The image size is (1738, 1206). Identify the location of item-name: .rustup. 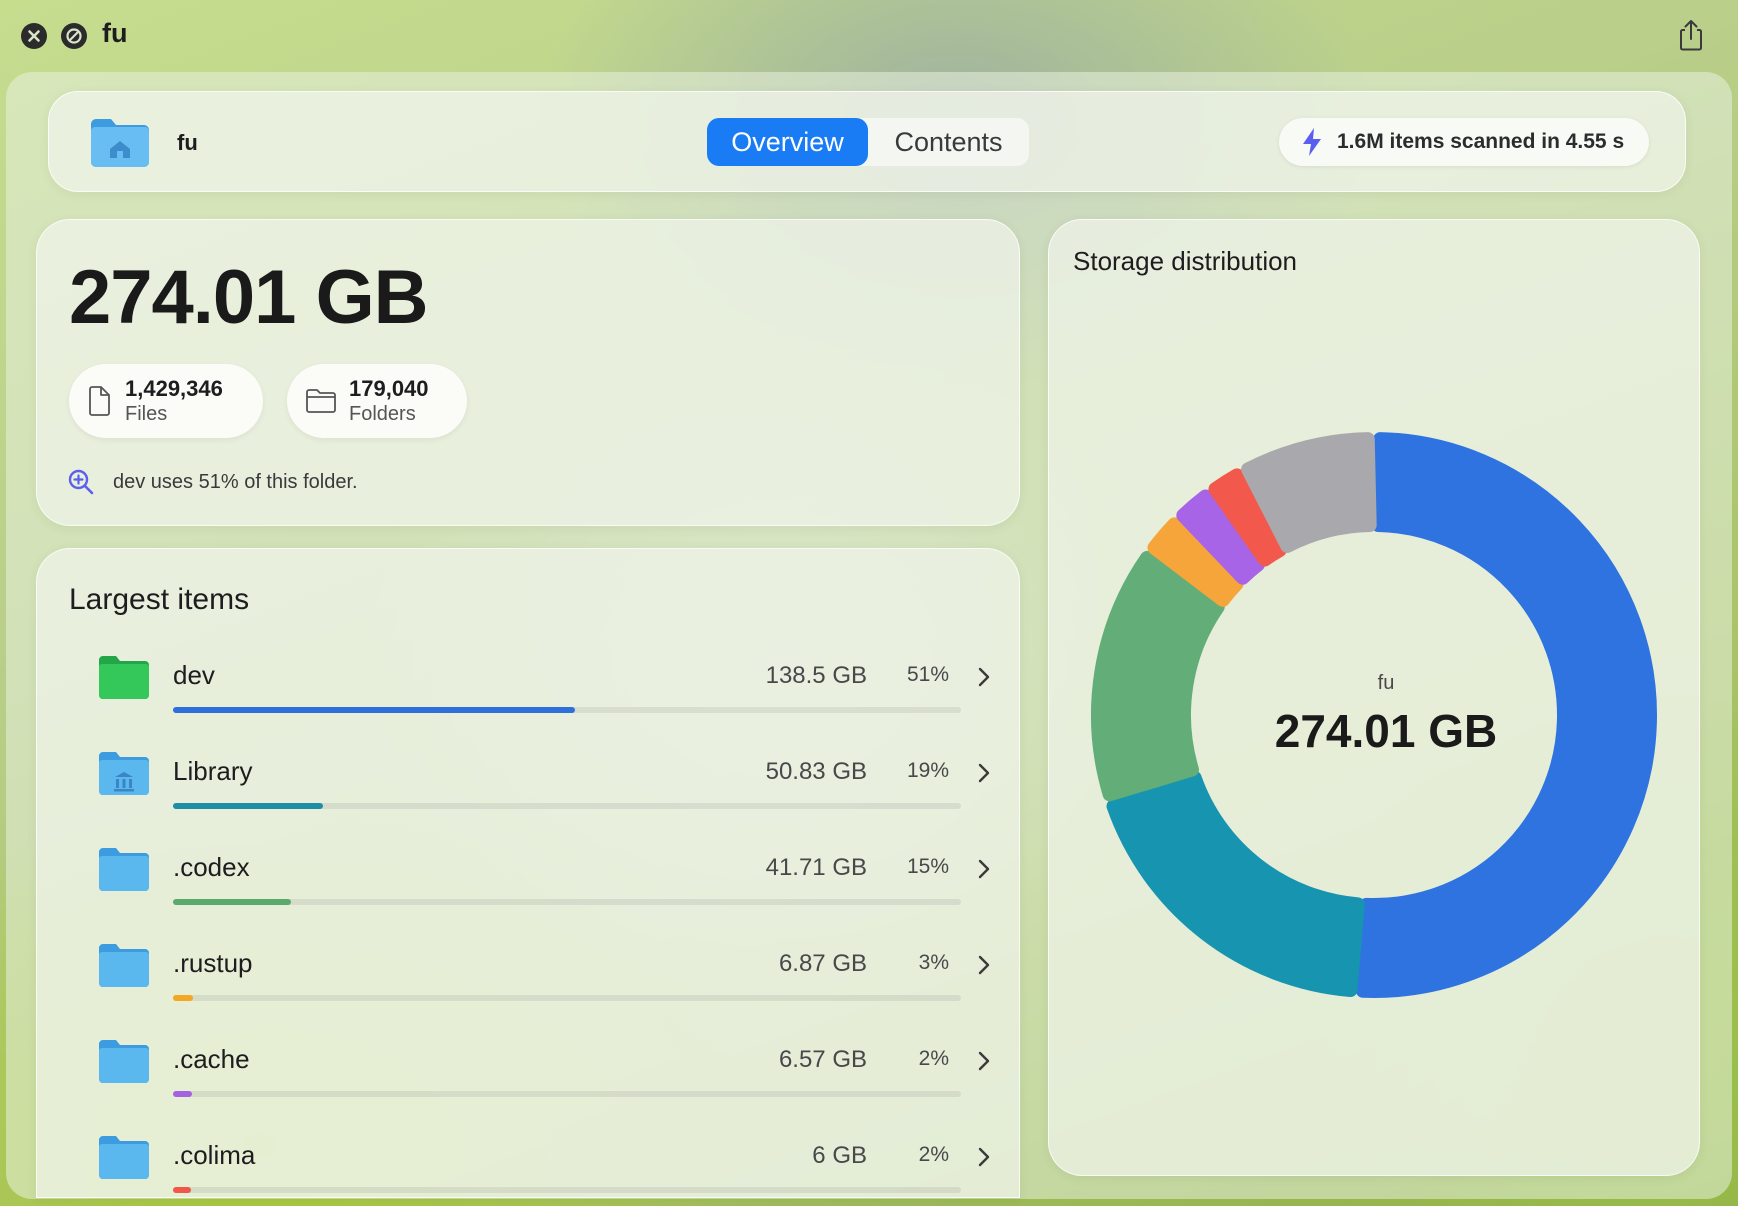
(213, 963).